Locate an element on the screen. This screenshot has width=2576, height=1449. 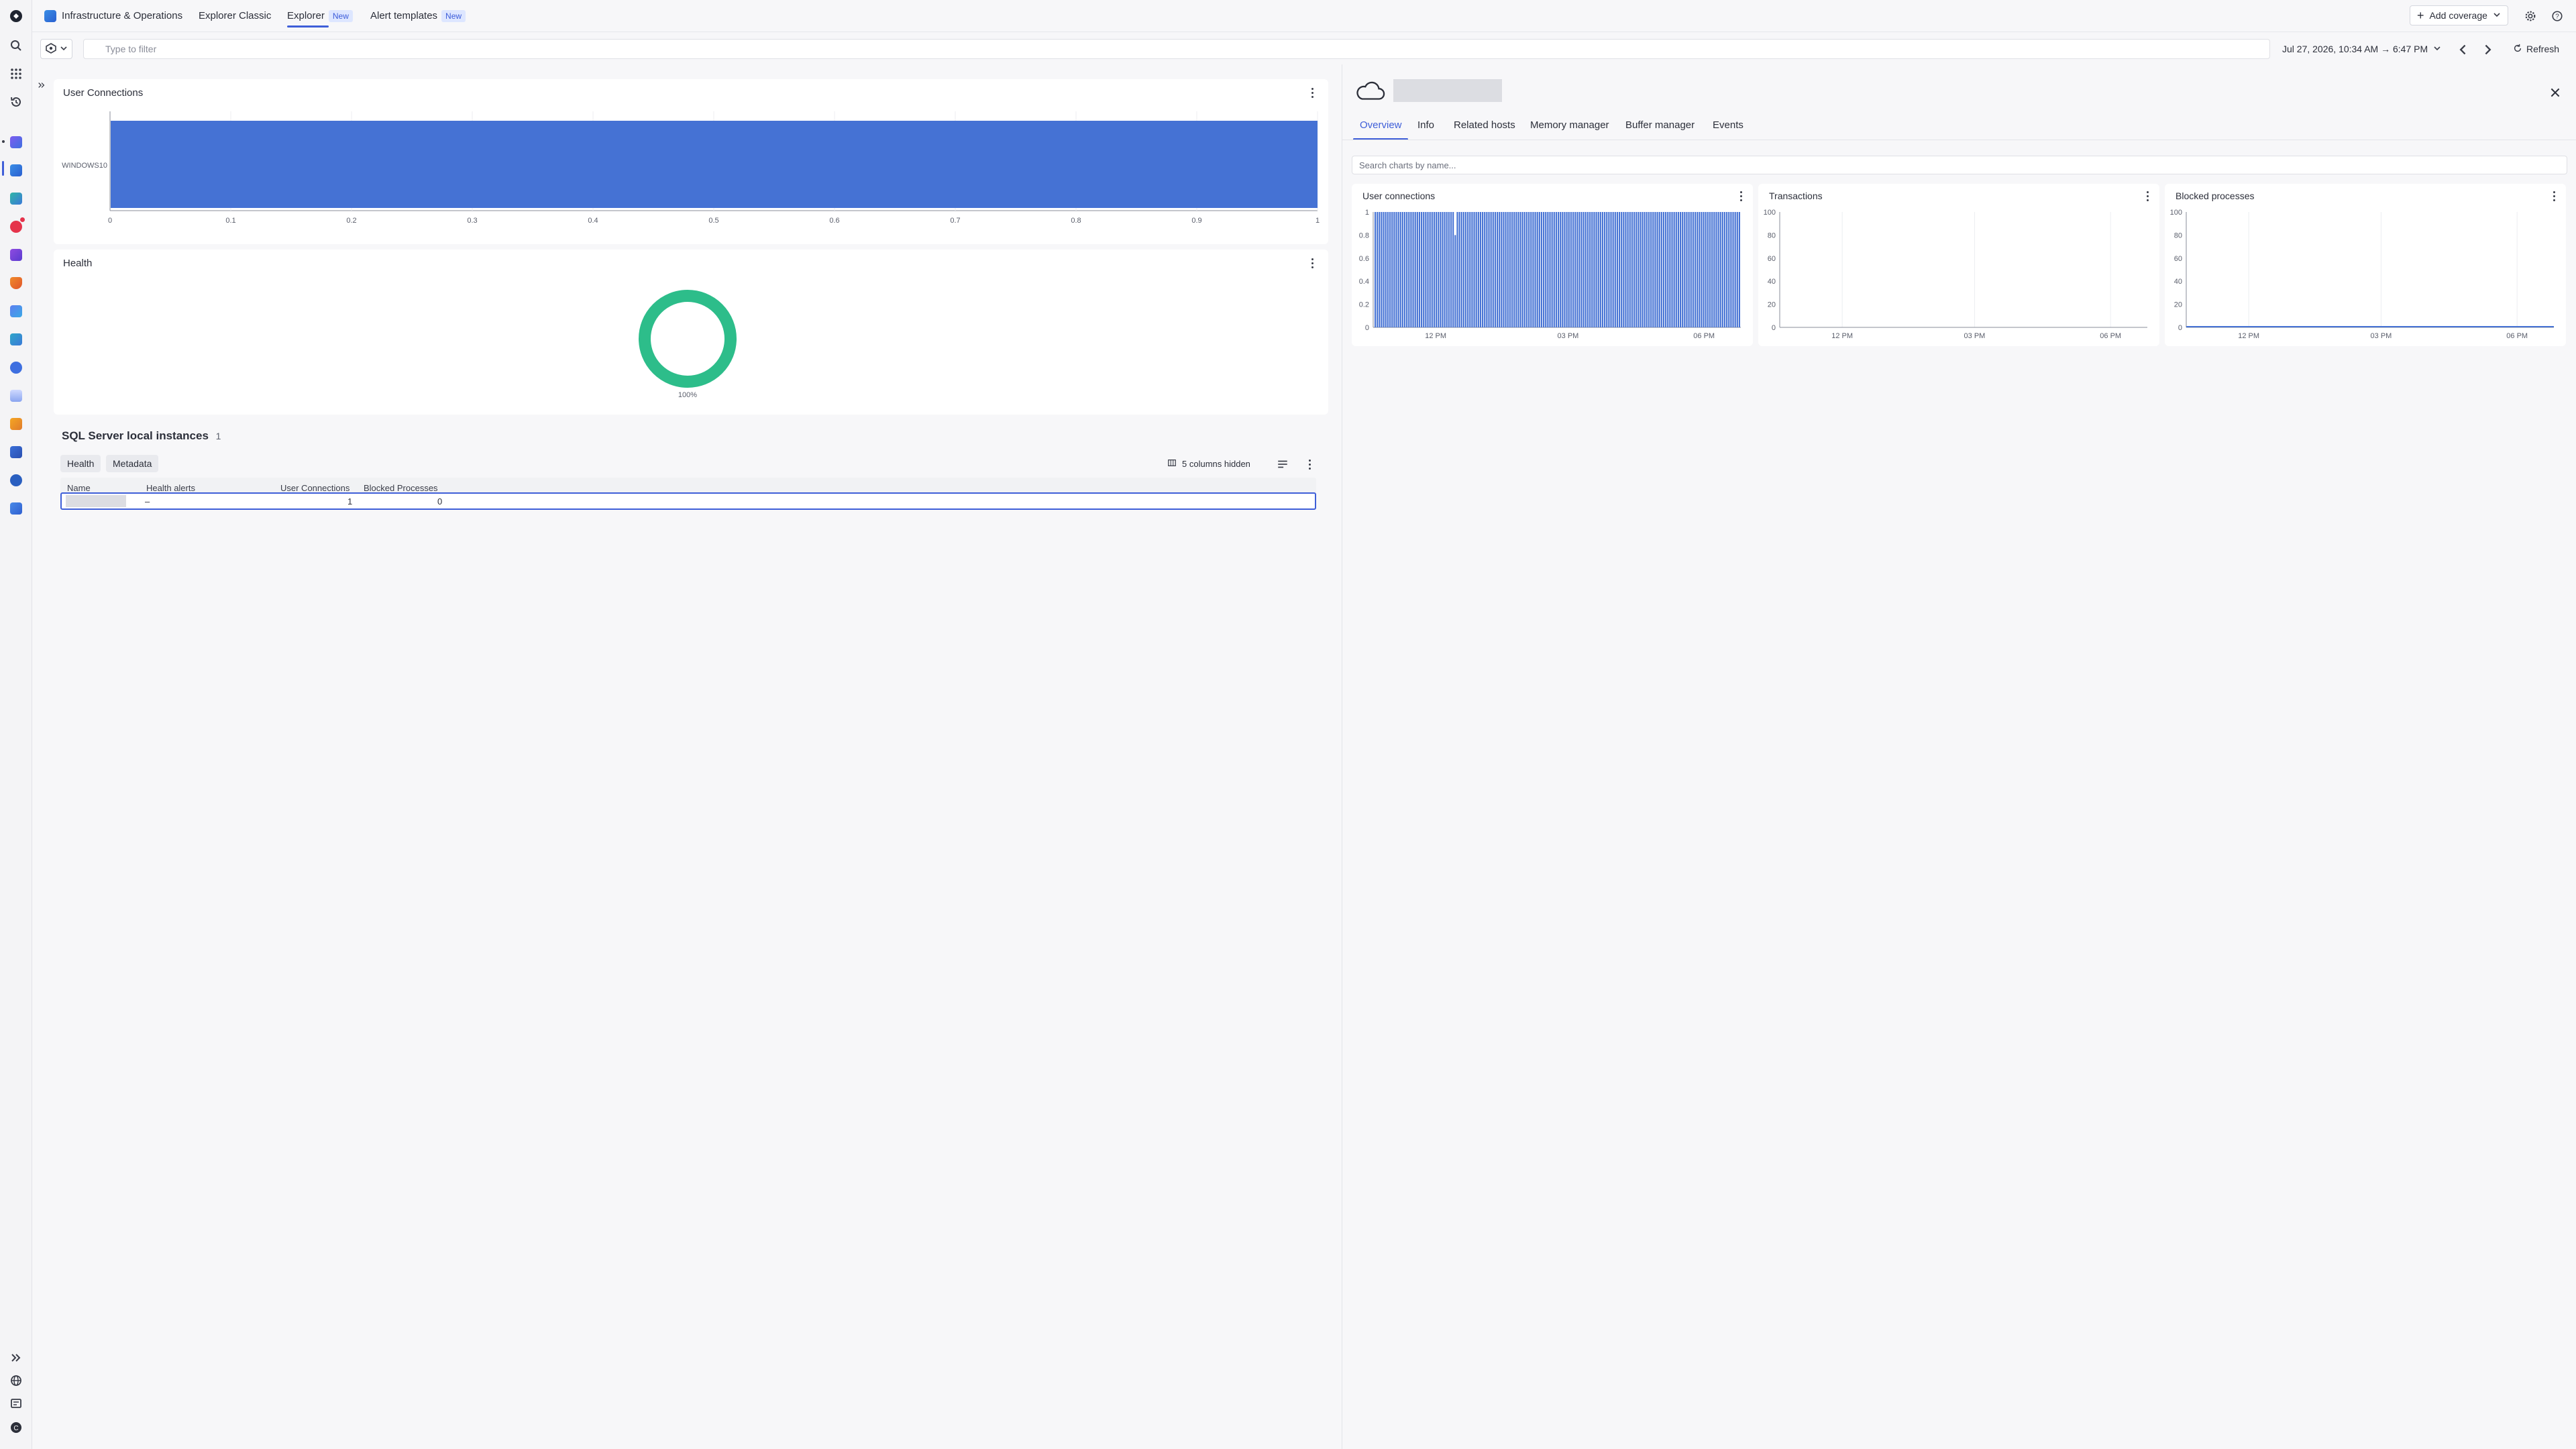
x-tick-label: 0.6 is located at coordinates (834, 221).